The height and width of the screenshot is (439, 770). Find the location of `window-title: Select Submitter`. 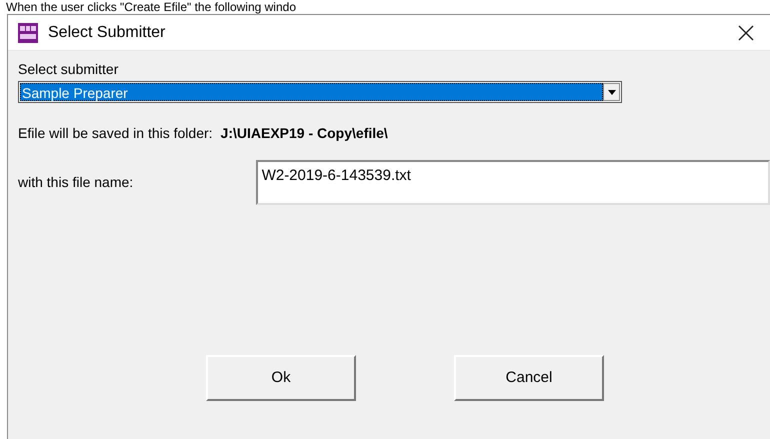

window-title: Select Submitter is located at coordinates (107, 32).